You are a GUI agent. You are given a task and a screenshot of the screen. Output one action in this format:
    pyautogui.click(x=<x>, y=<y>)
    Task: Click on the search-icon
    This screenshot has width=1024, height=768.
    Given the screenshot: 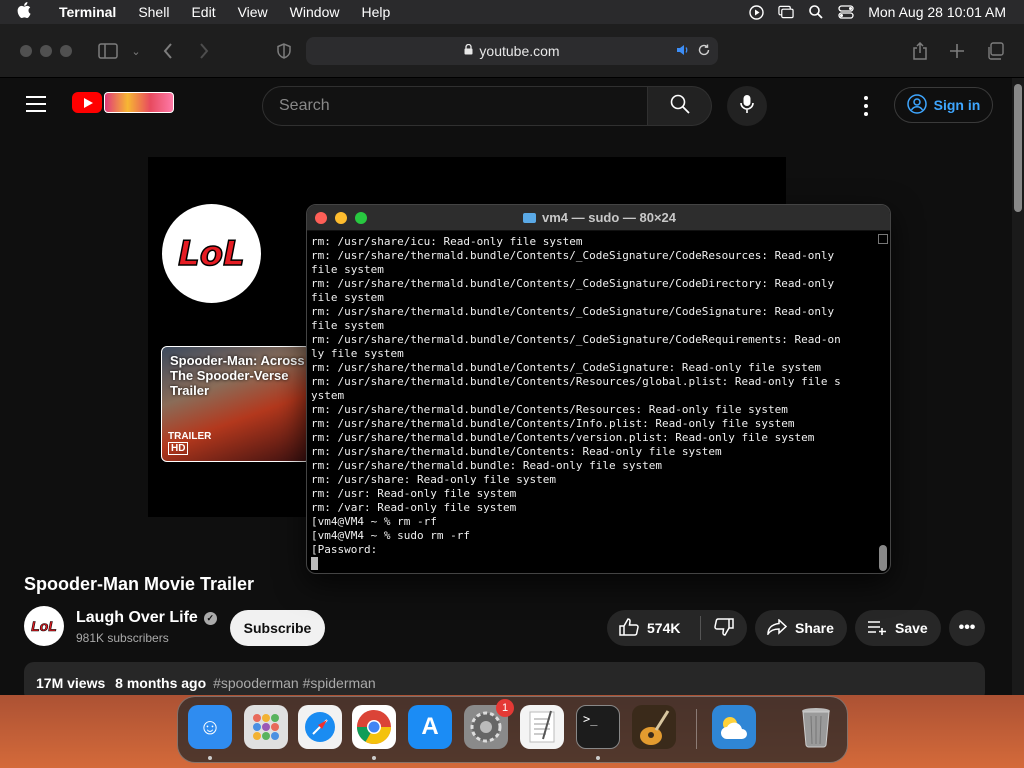 What is the action you would take?
    pyautogui.click(x=680, y=106)
    